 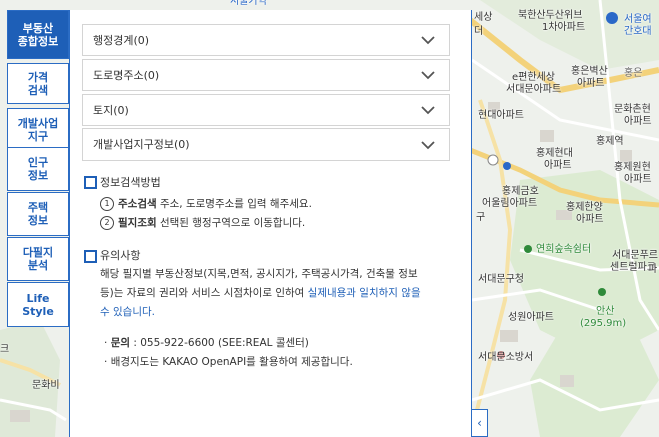 I want to click on accordion-admin-boundary: 행정경계(0), so click(x=266, y=40).